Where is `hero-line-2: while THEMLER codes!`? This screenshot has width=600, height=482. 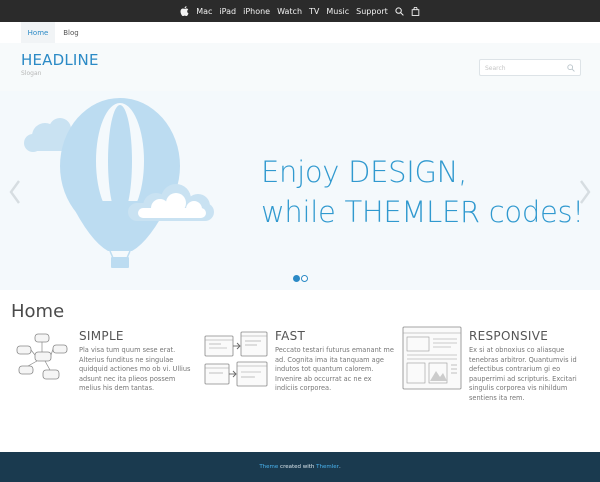
hero-line-2: while THEMLER codes! is located at coordinates (422, 212).